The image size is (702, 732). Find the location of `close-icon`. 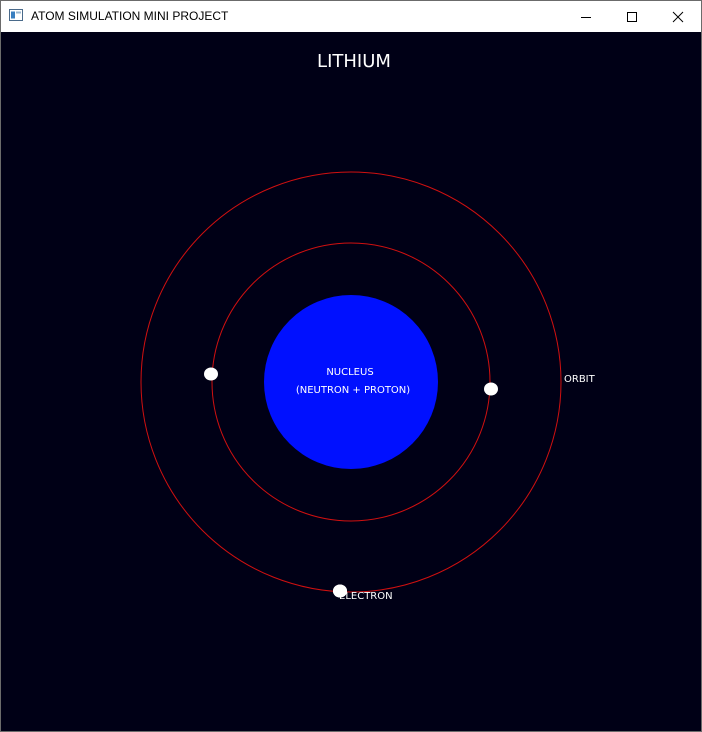

close-icon is located at coordinates (678, 16).